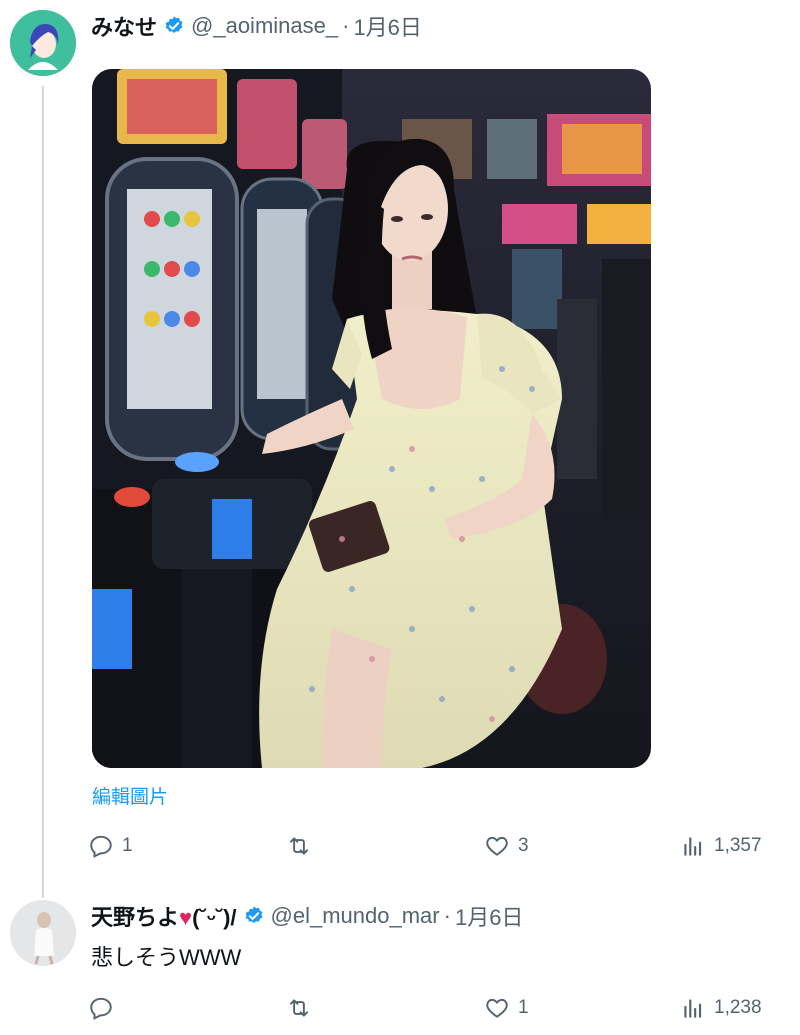 This screenshot has width=800, height=1035. I want to click on edit-image-link: 編輯圖片, so click(130, 795).